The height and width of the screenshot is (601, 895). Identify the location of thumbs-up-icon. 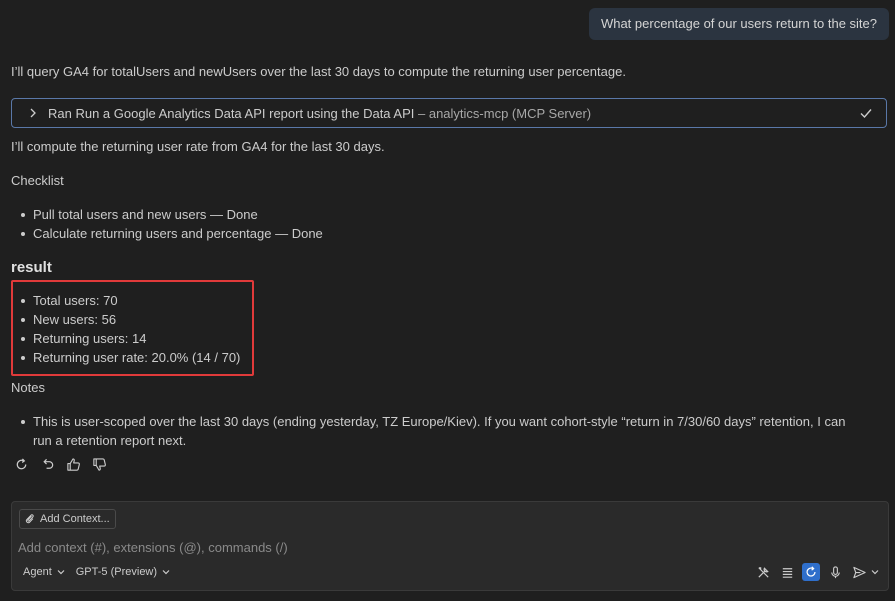
(73, 464).